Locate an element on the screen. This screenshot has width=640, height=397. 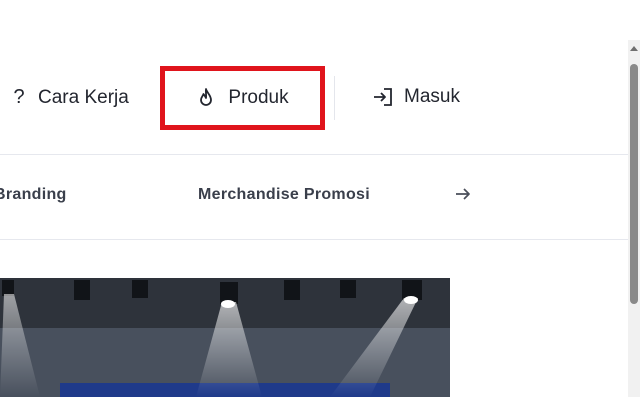
question-icon: ? is located at coordinates (19, 97).